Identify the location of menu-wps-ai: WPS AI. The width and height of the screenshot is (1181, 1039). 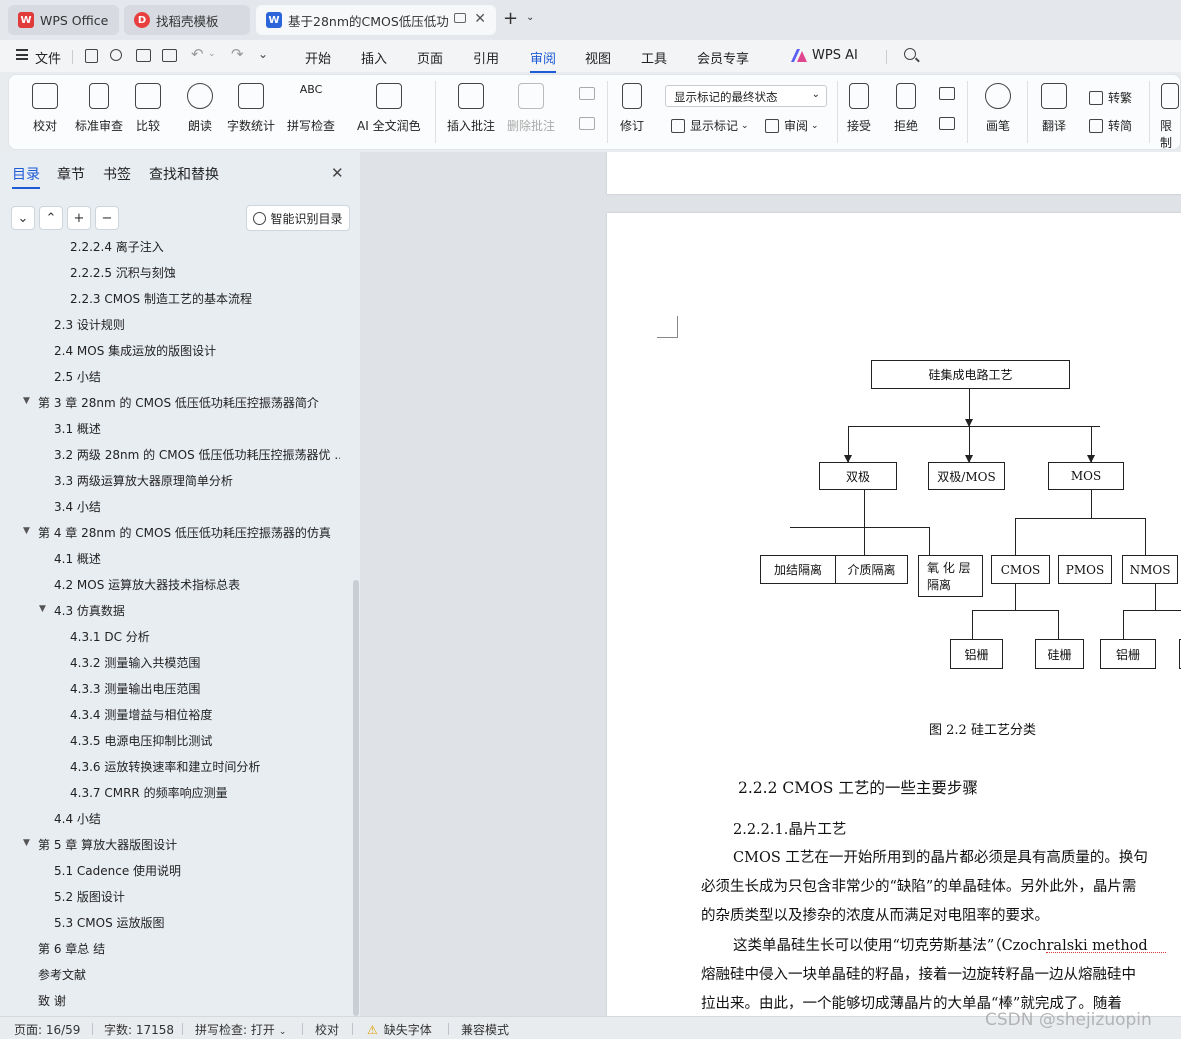
(835, 55).